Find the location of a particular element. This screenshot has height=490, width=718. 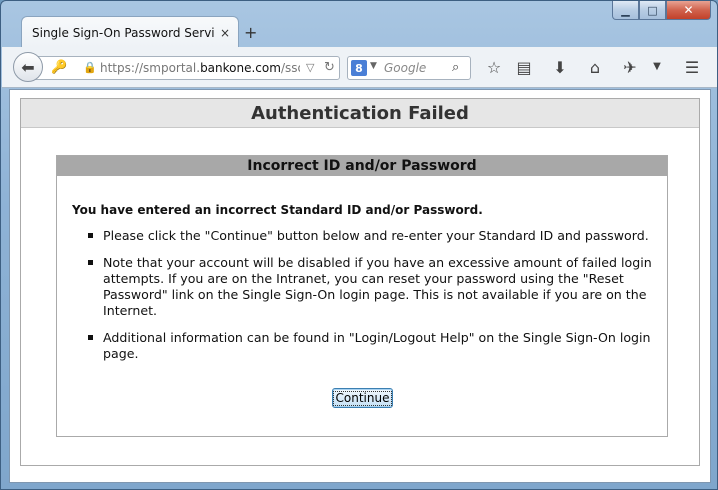

continue-button: Continue is located at coordinates (362, 398).